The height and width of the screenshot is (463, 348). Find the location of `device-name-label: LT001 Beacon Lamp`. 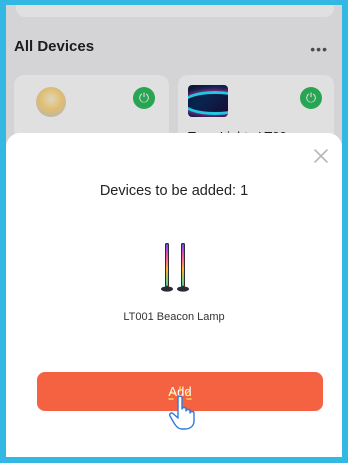

device-name-label: LT001 Beacon Lamp is located at coordinates (174, 317).